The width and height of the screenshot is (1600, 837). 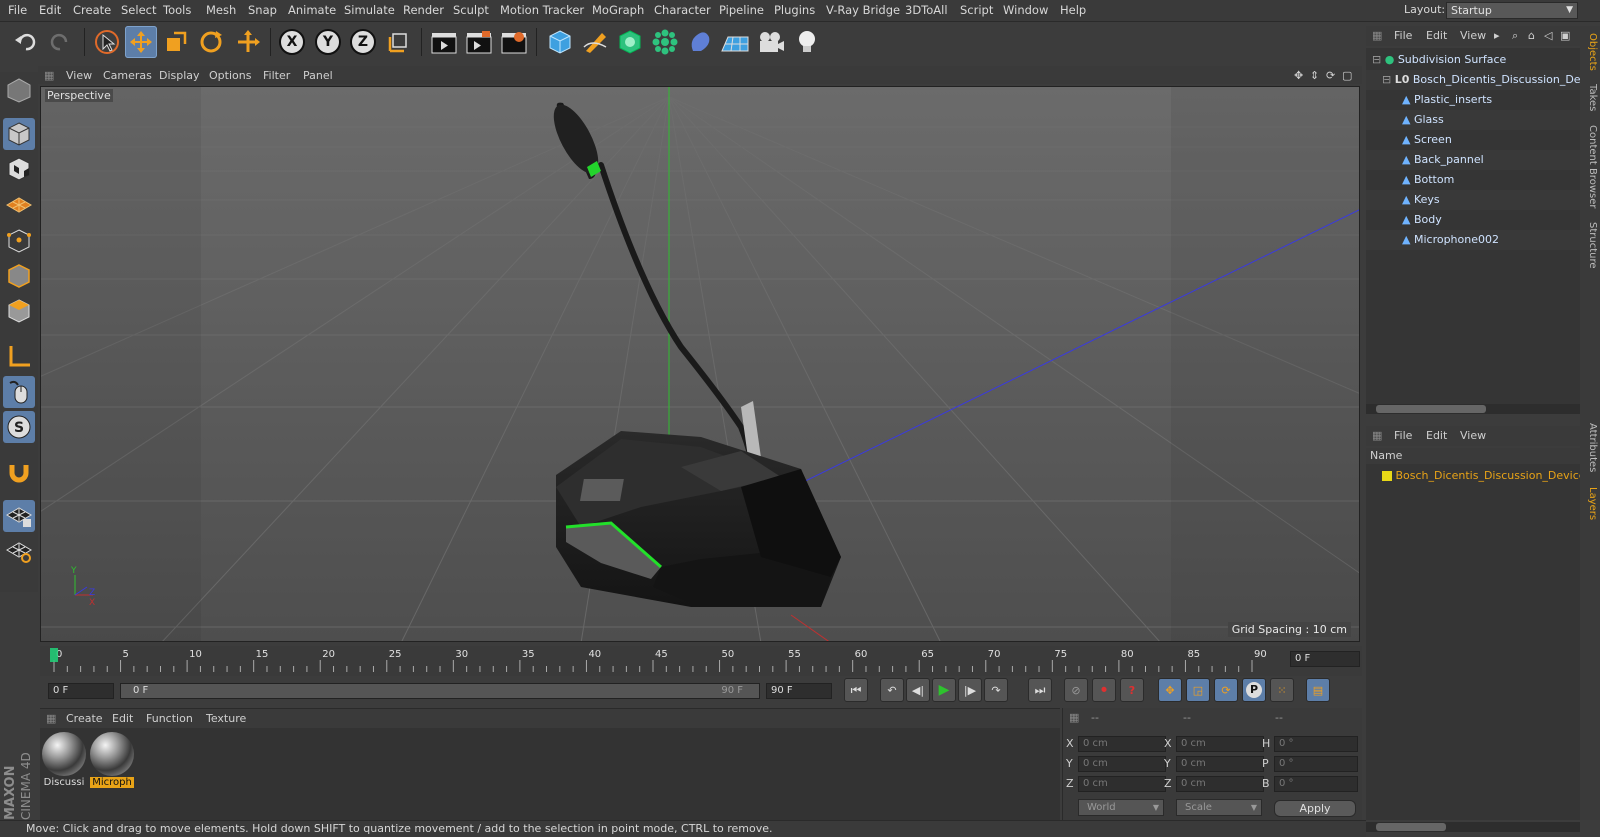 I want to click on add-cloner-button, so click(x=665, y=42).